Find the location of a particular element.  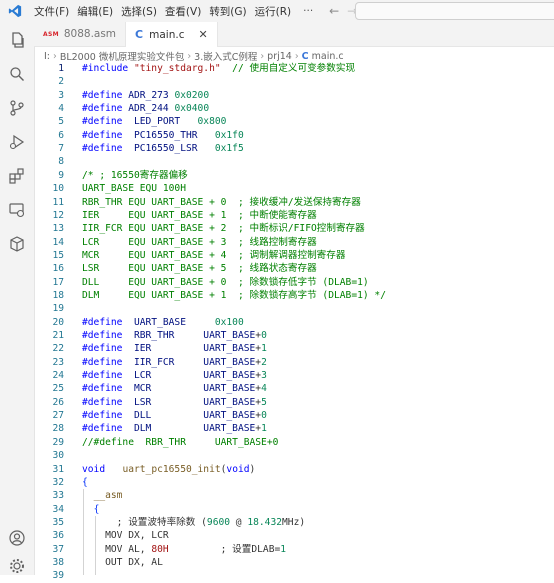

line-number: 30 is located at coordinates (49, 455).